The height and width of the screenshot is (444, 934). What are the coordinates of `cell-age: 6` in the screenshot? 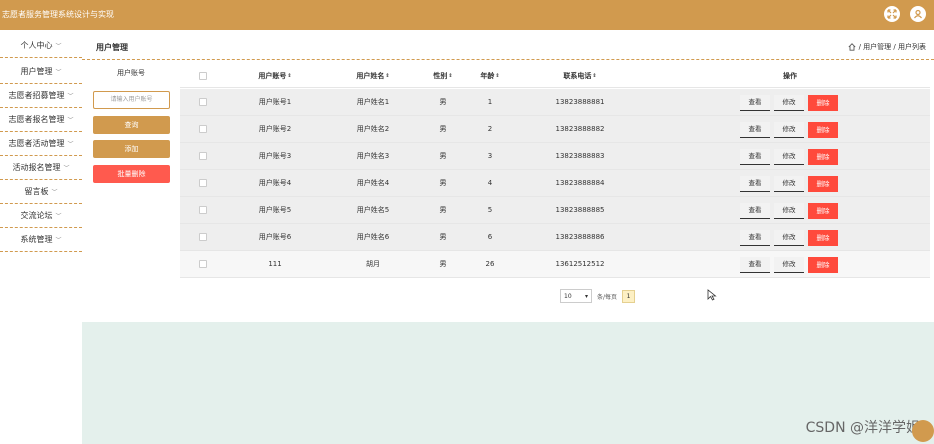 It's located at (490, 237).